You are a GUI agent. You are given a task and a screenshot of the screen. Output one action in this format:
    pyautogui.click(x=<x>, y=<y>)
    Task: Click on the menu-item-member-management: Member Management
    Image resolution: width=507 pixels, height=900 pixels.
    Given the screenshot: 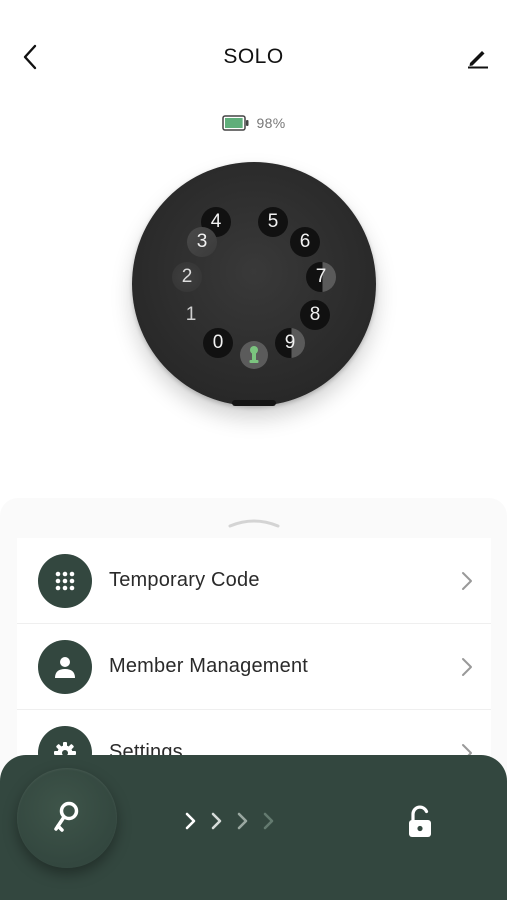 What is the action you would take?
    pyautogui.click(x=254, y=667)
    